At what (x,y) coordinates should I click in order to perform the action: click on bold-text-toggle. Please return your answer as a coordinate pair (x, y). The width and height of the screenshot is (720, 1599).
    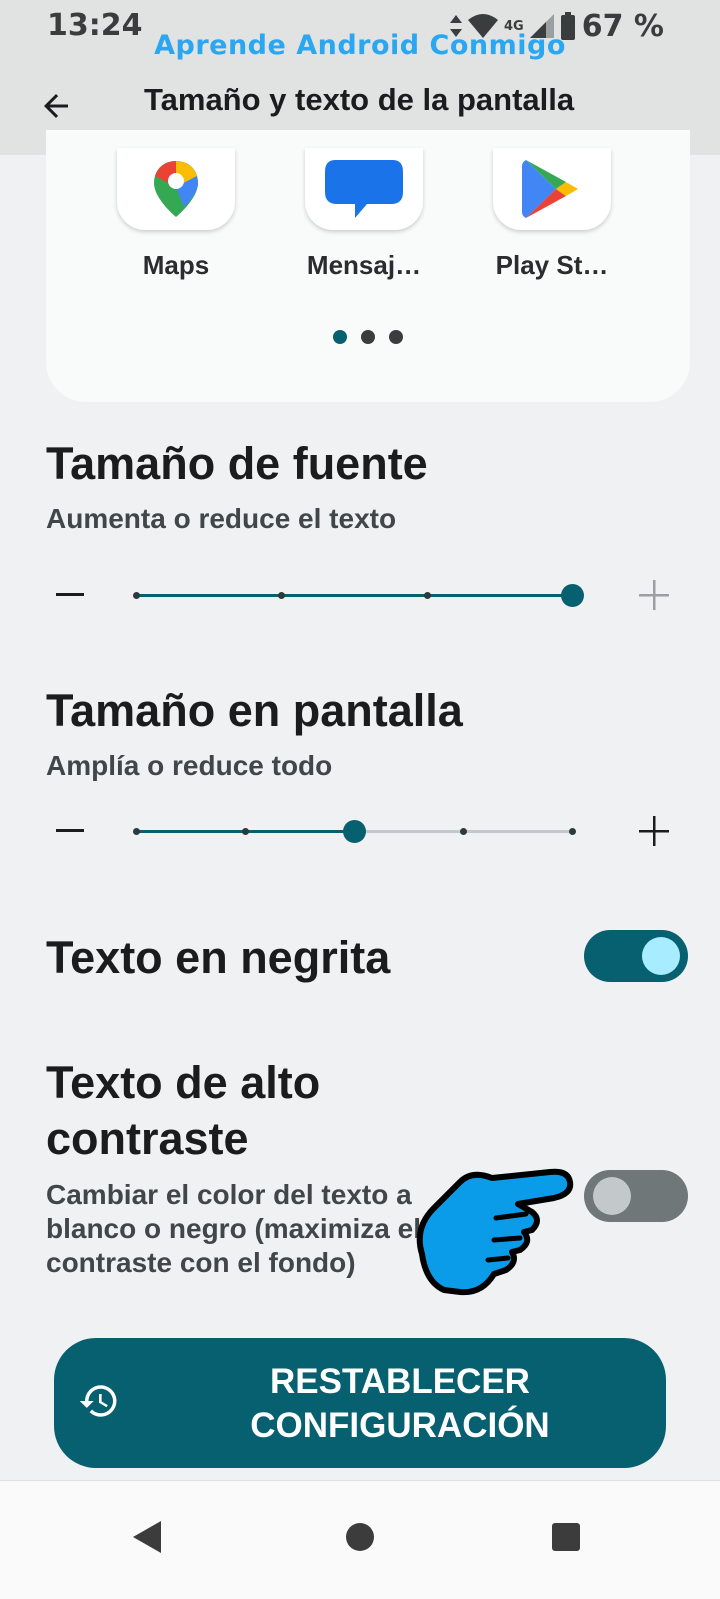
    Looking at the image, I should click on (636, 956).